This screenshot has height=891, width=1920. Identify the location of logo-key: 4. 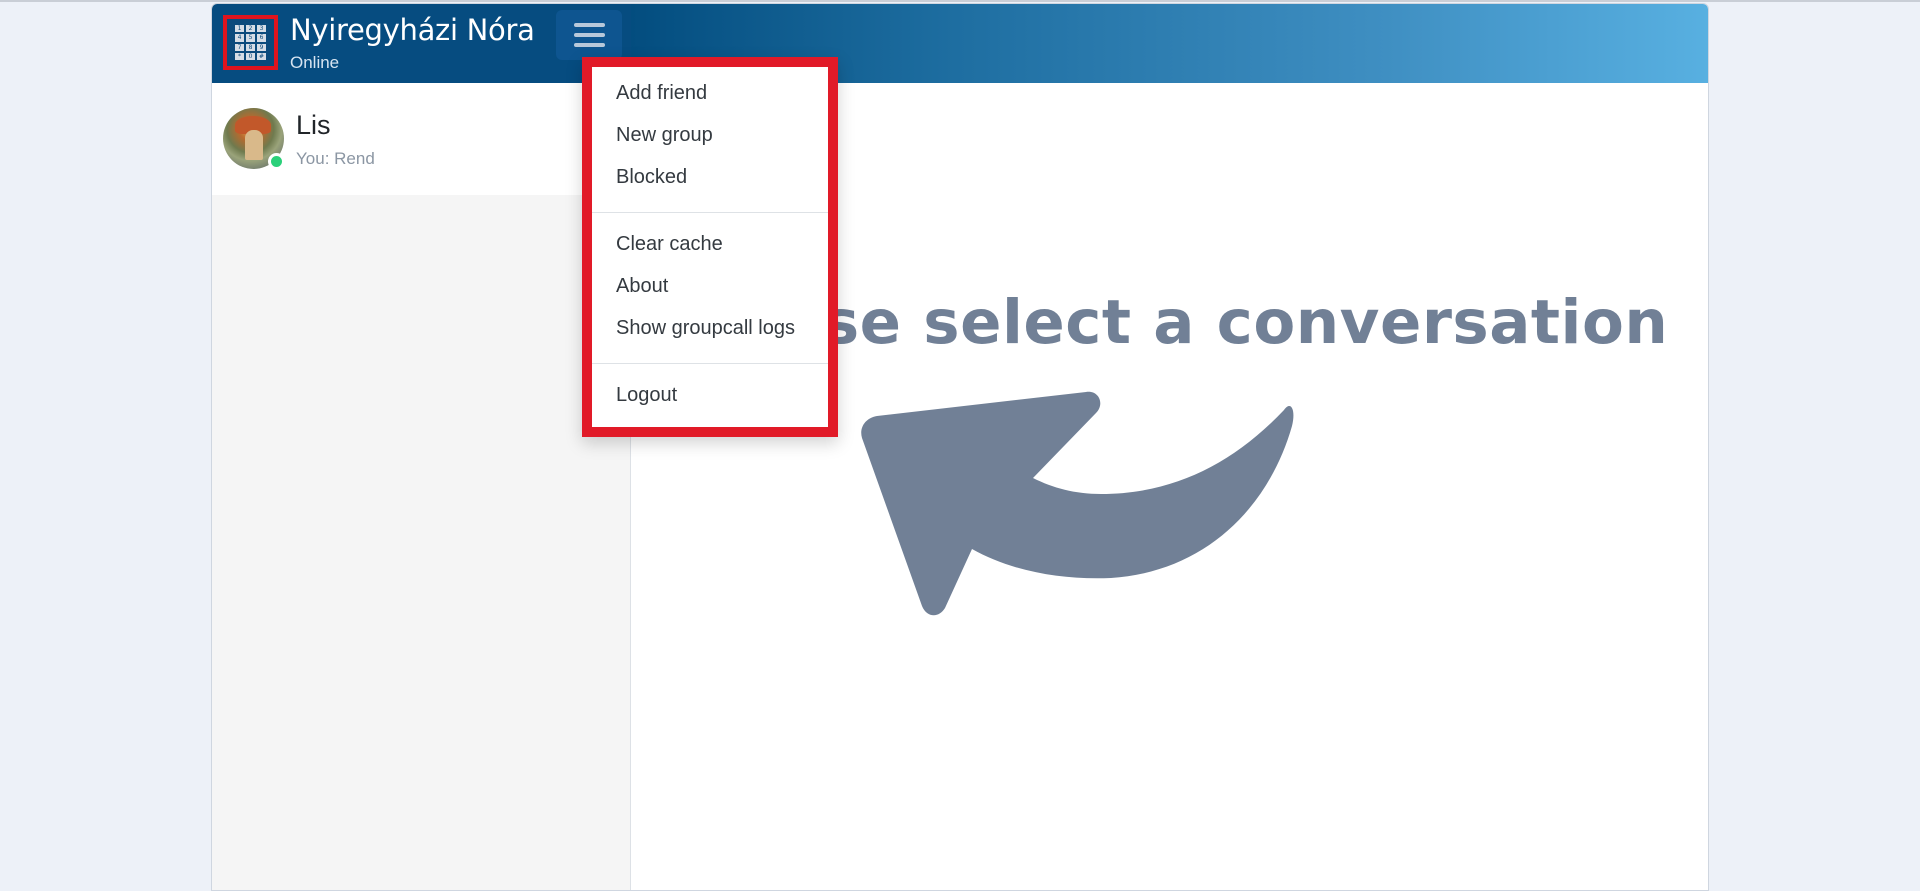
(239, 38).